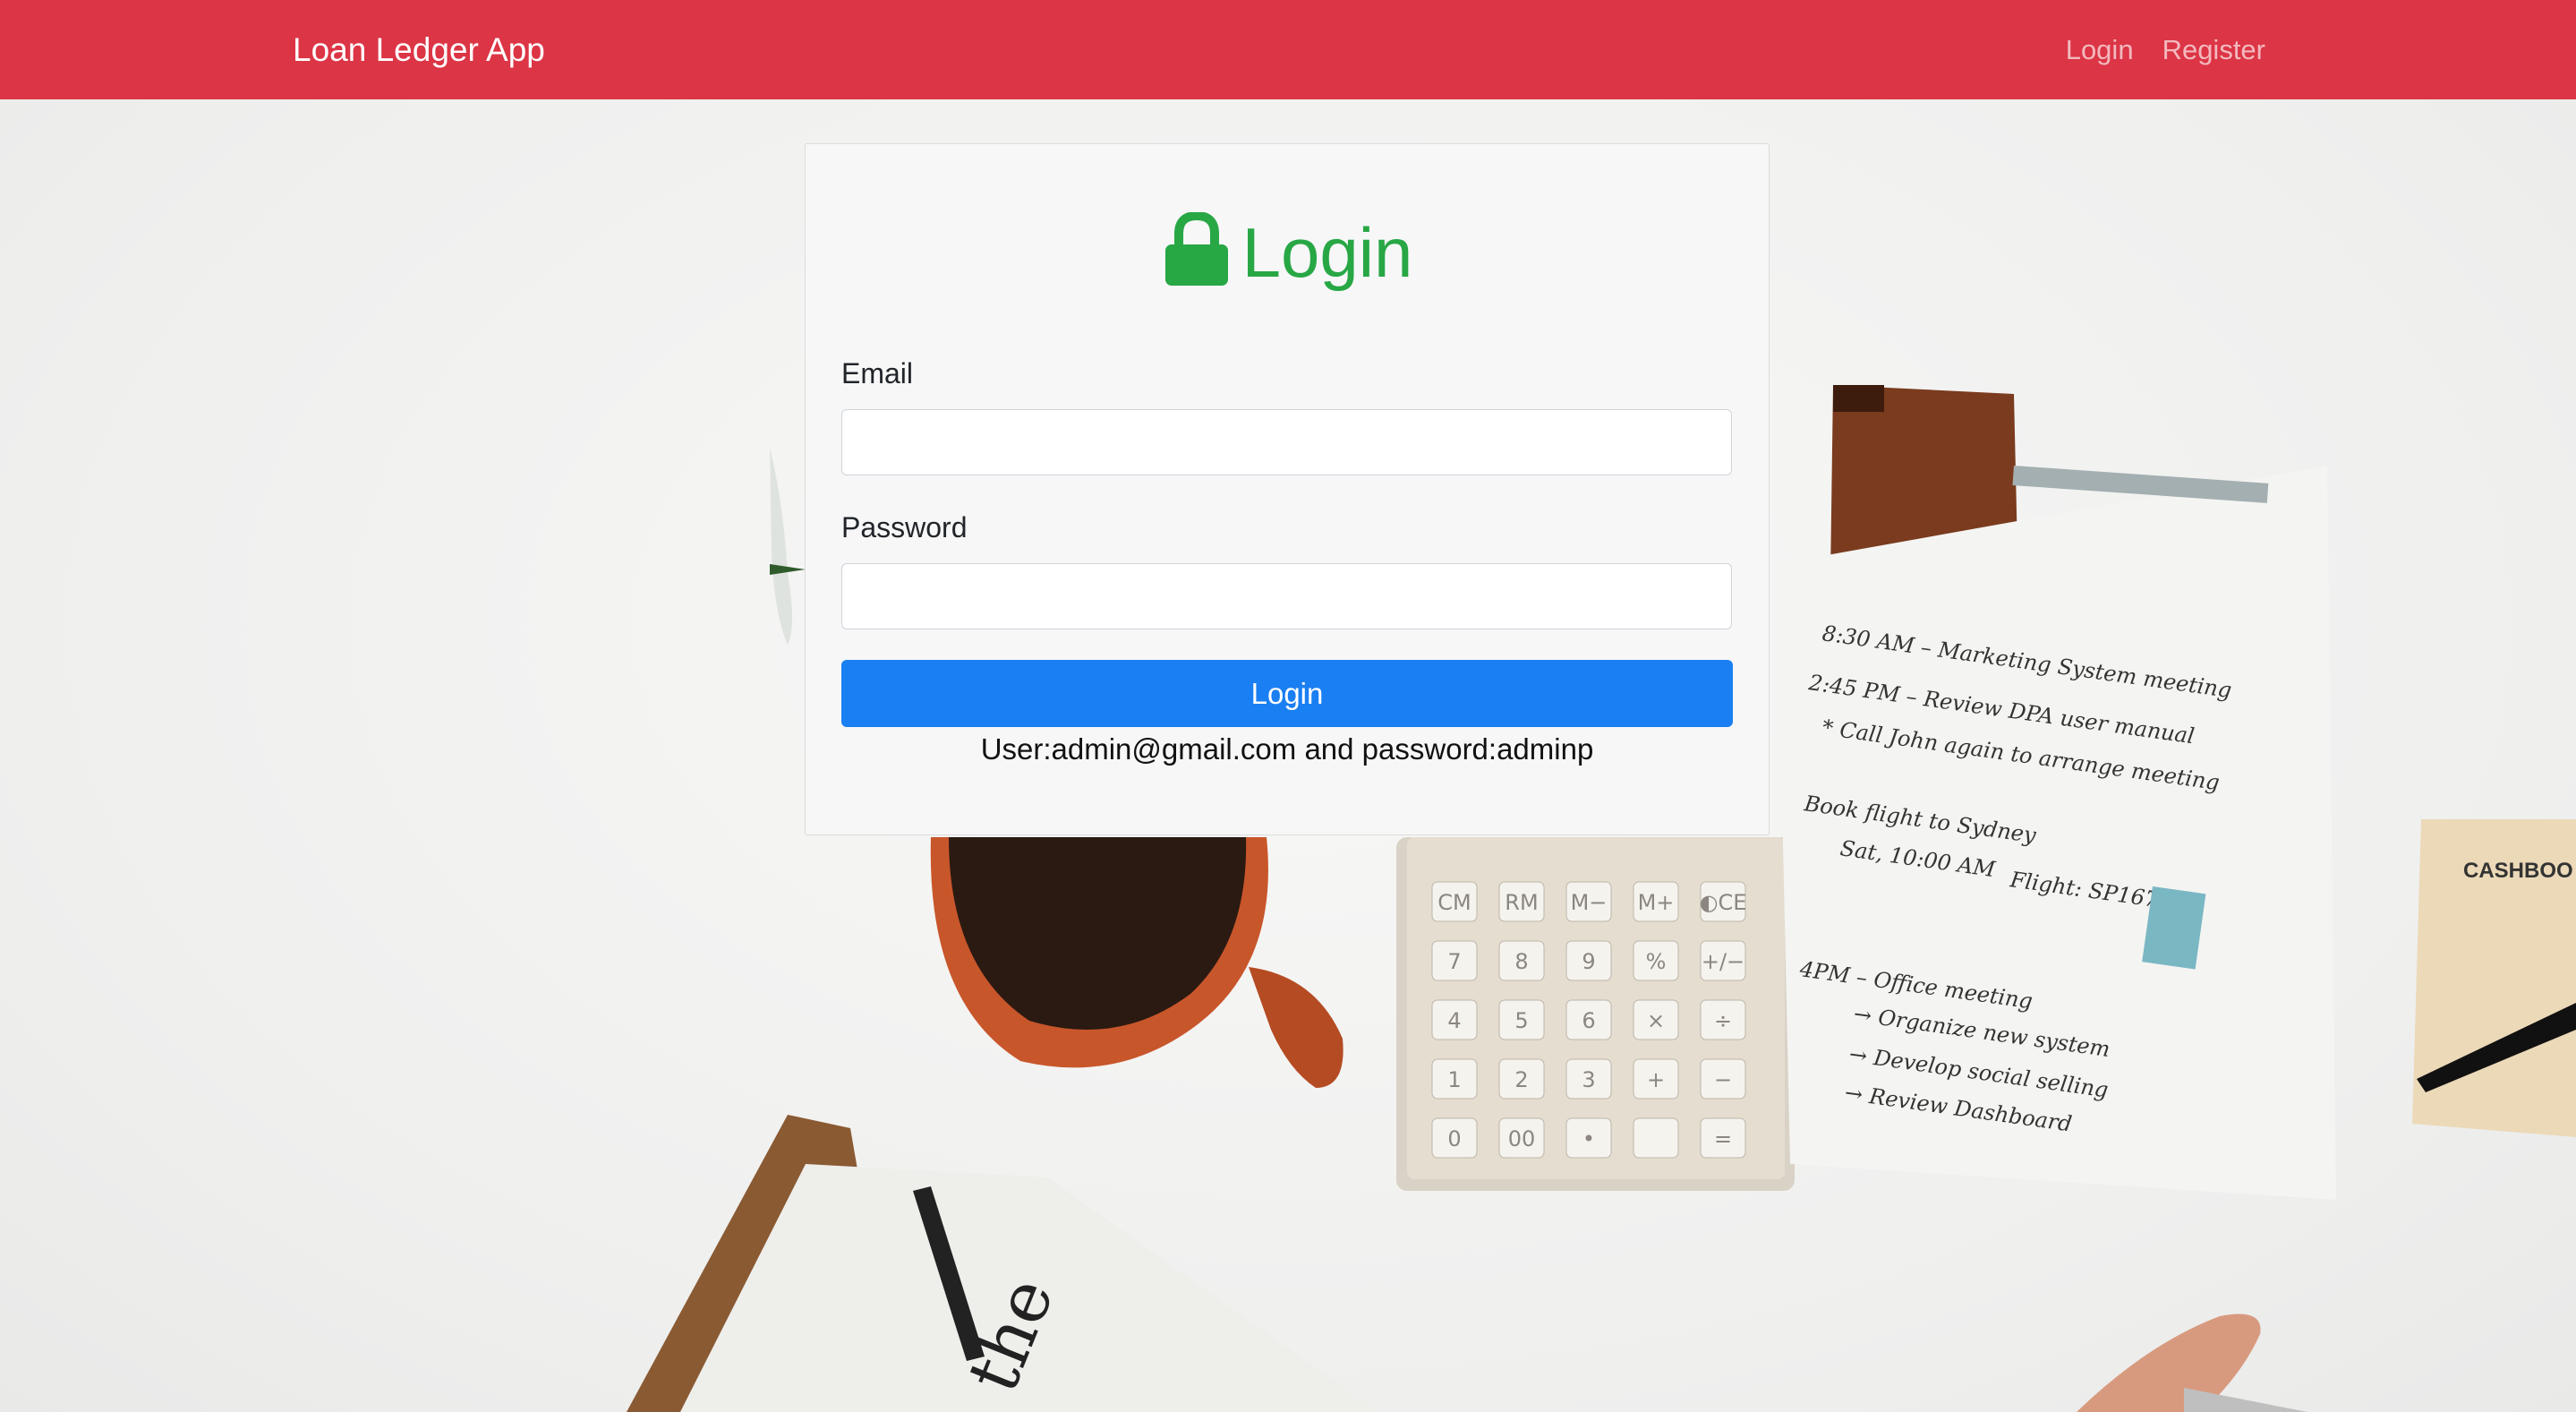  What do you see at coordinates (904, 527) in the screenshot?
I see `password-label: Password` at bounding box center [904, 527].